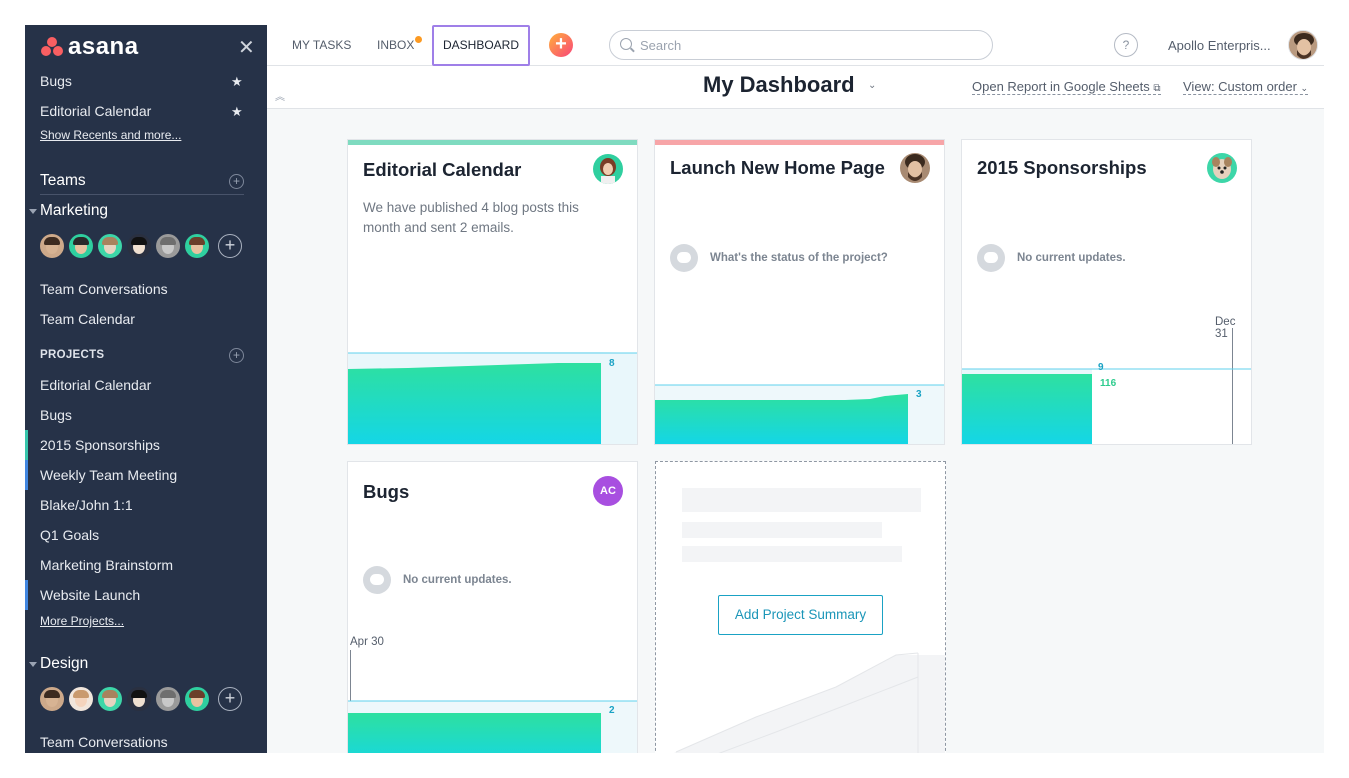 Image resolution: width=1349 pixels, height=778 pixels. Describe the element at coordinates (777, 168) in the screenshot. I see `card-title: Launch New Home Page` at that location.